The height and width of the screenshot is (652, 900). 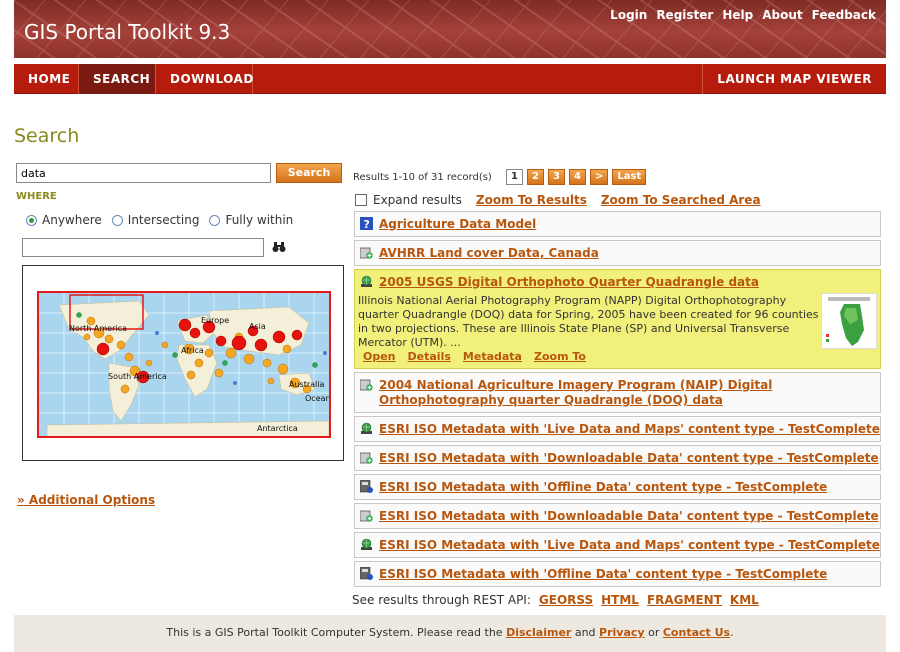 What do you see at coordinates (31, 220) in the screenshot?
I see `radio-anywhere-dot` at bounding box center [31, 220].